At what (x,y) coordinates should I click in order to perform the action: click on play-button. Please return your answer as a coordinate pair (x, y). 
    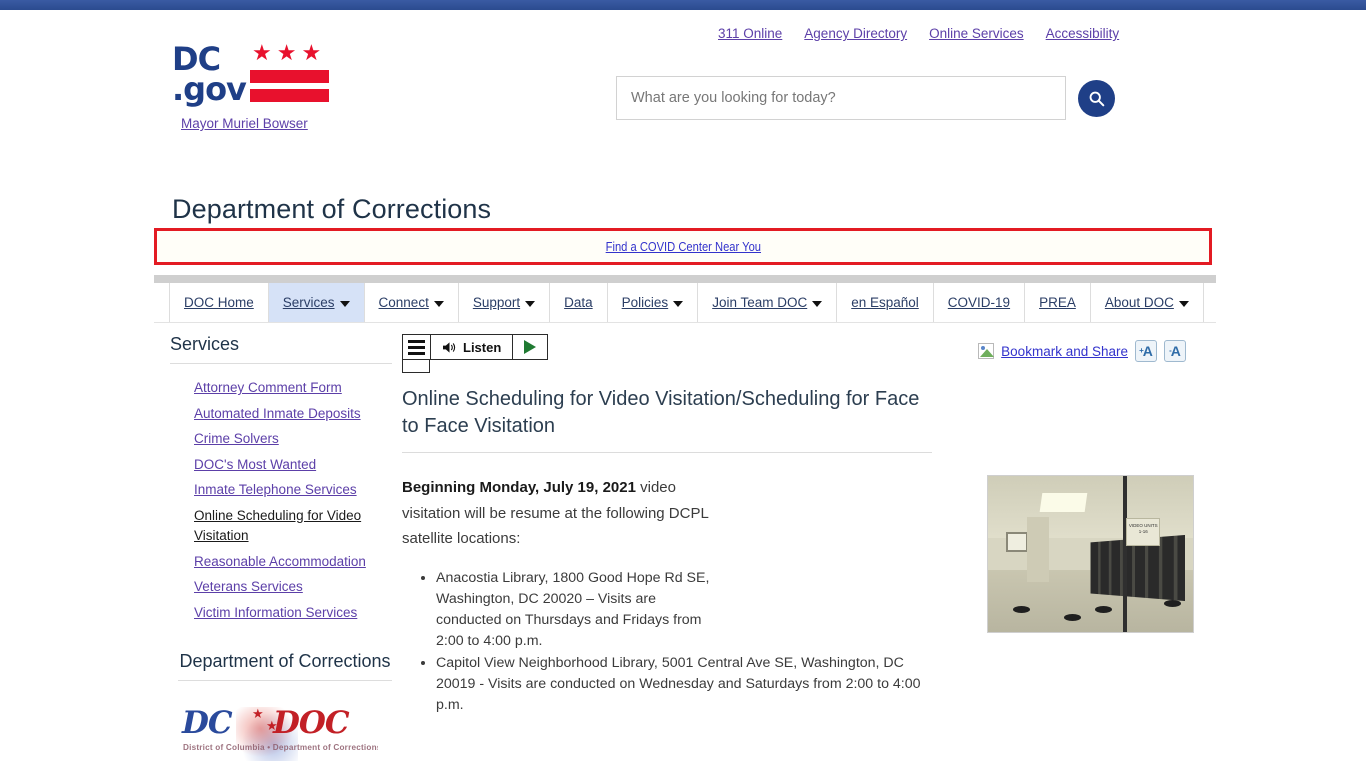
    Looking at the image, I should click on (530, 347).